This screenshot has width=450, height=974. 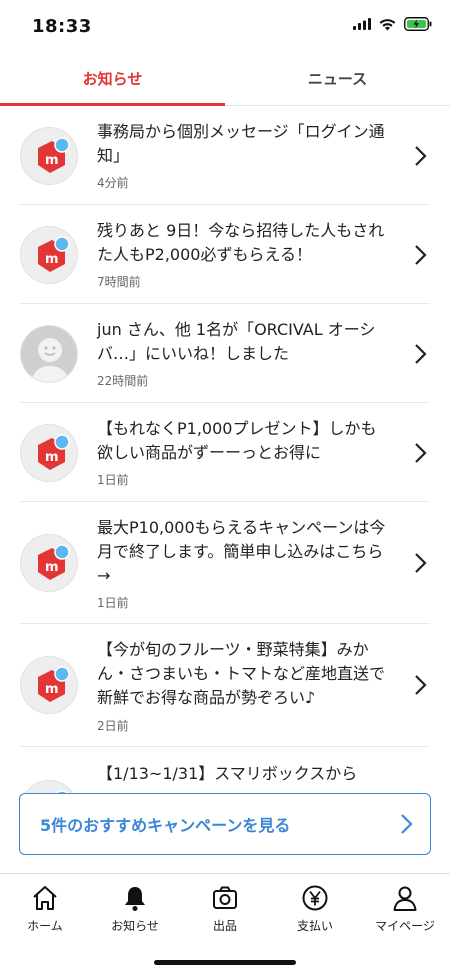 What do you see at coordinates (135, 926) in the screenshot?
I see `nav-label: お知らせ` at bounding box center [135, 926].